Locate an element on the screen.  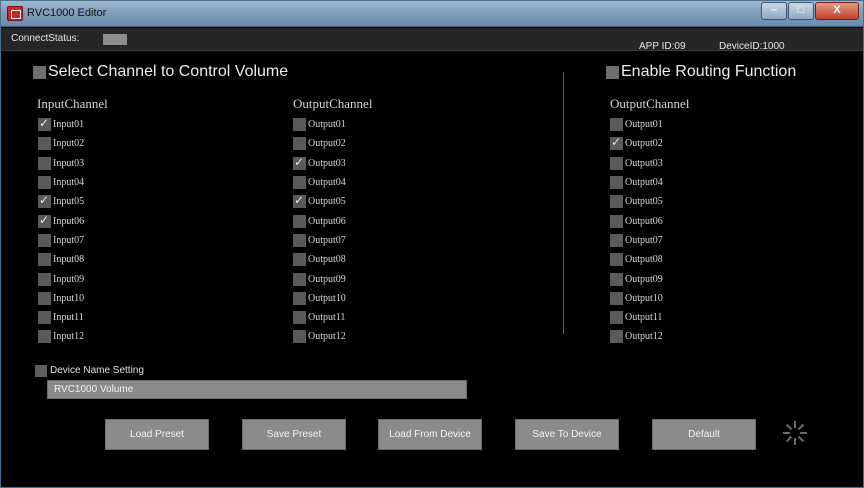
routing-output-channel-item: Output05 is located at coordinates (636, 201).